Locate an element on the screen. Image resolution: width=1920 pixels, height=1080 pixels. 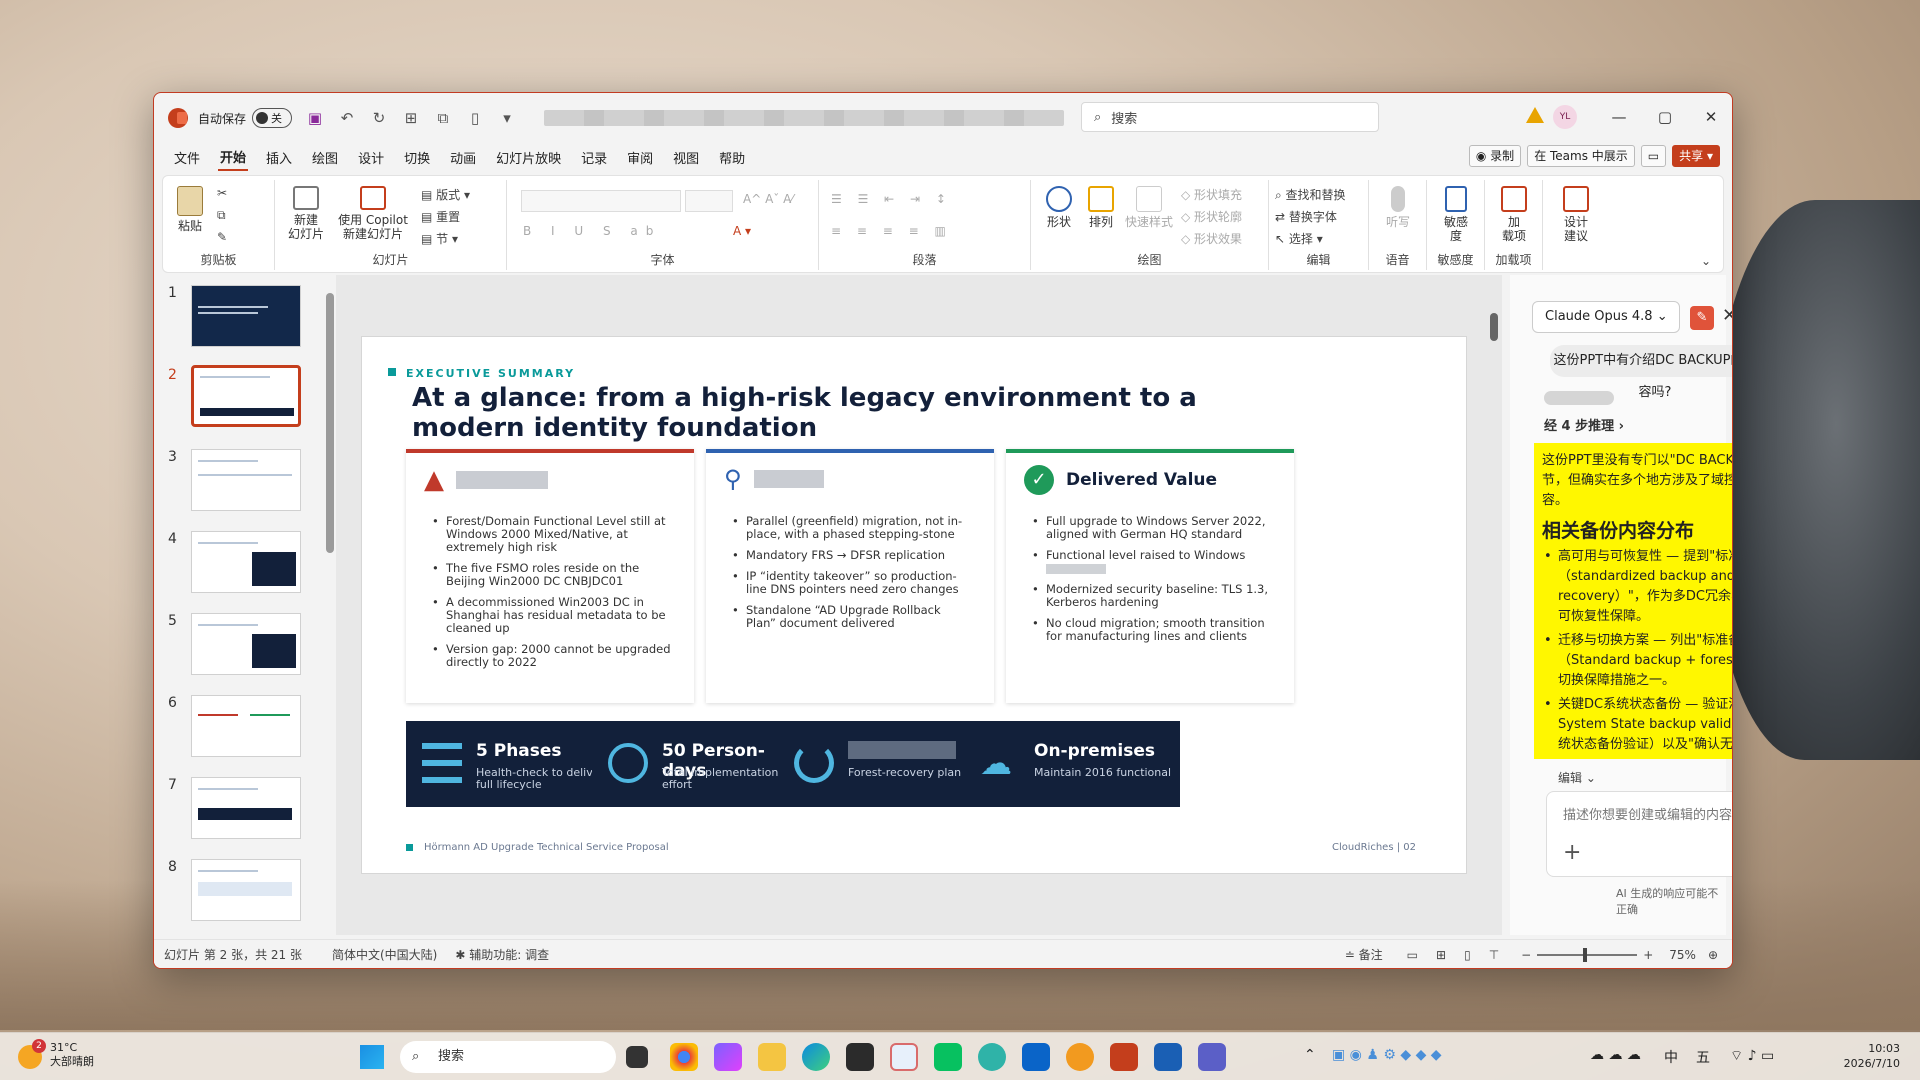
outlook-new-icon is located at coordinates (1168, 1057).